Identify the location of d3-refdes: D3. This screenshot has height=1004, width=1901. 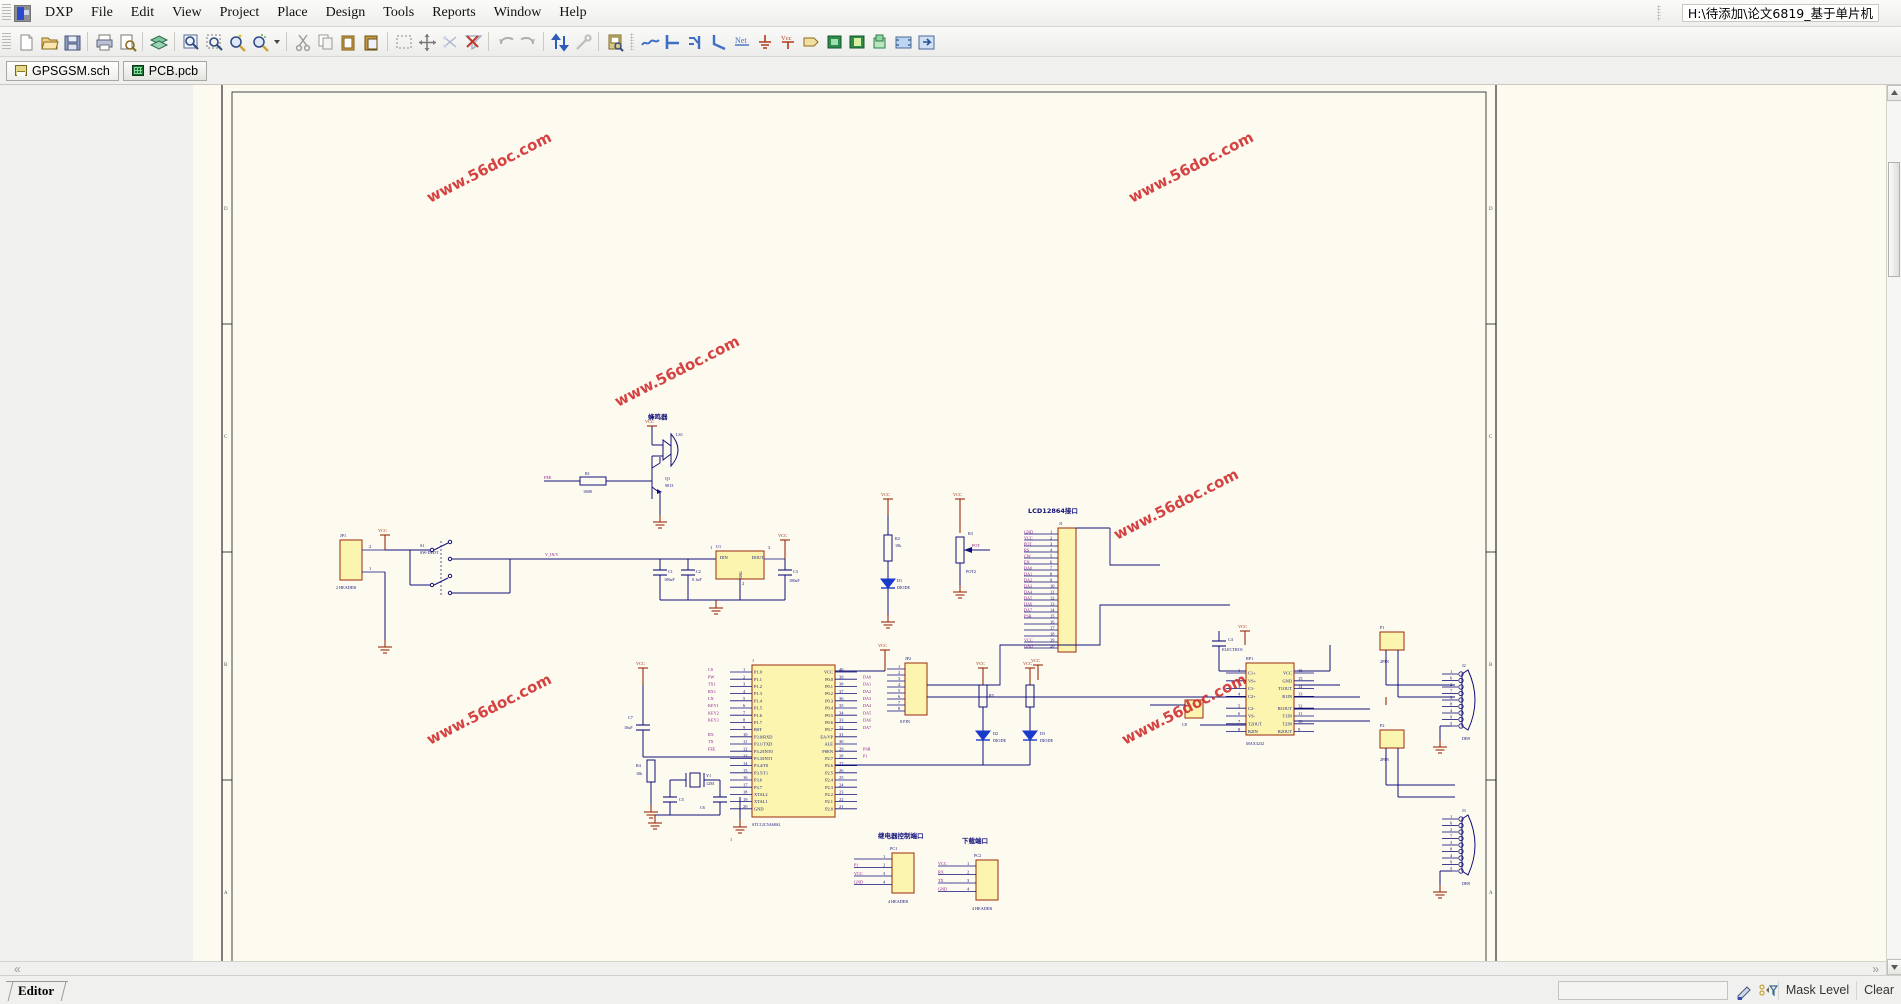
(1042, 733).